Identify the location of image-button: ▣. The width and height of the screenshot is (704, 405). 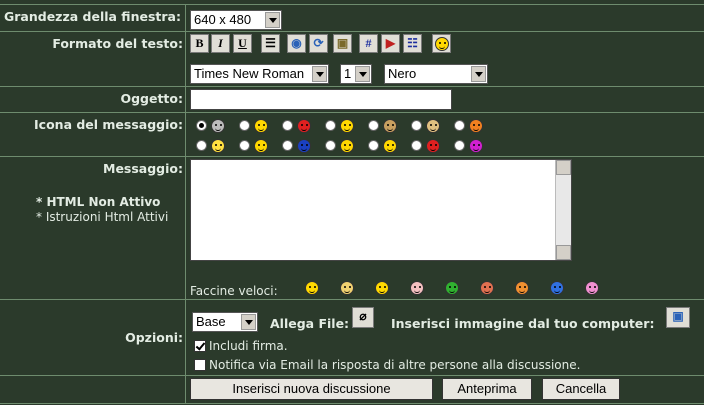
(342, 43).